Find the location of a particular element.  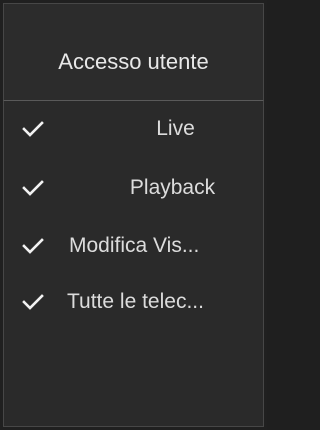

tutte-le-telec-checkbox is located at coordinates (33, 302).